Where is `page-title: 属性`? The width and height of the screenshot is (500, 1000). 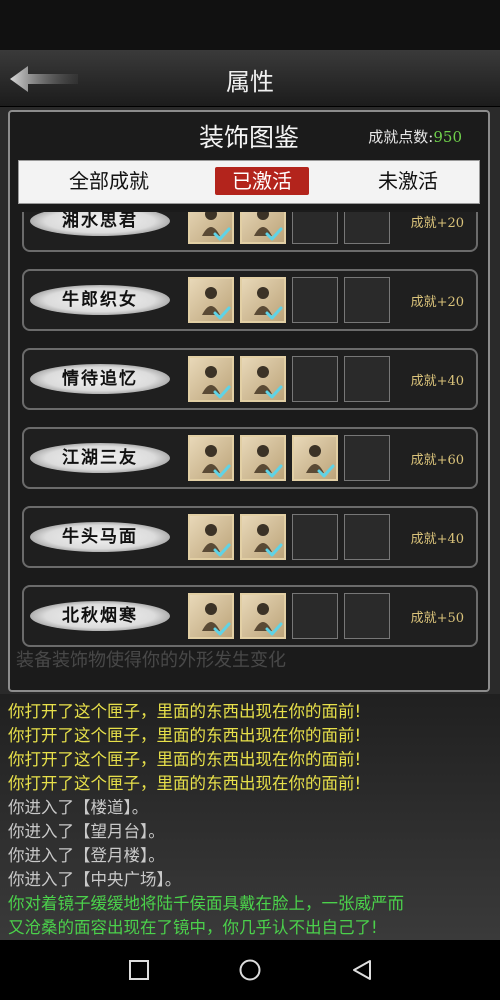 page-title: 属性 is located at coordinates (250, 82).